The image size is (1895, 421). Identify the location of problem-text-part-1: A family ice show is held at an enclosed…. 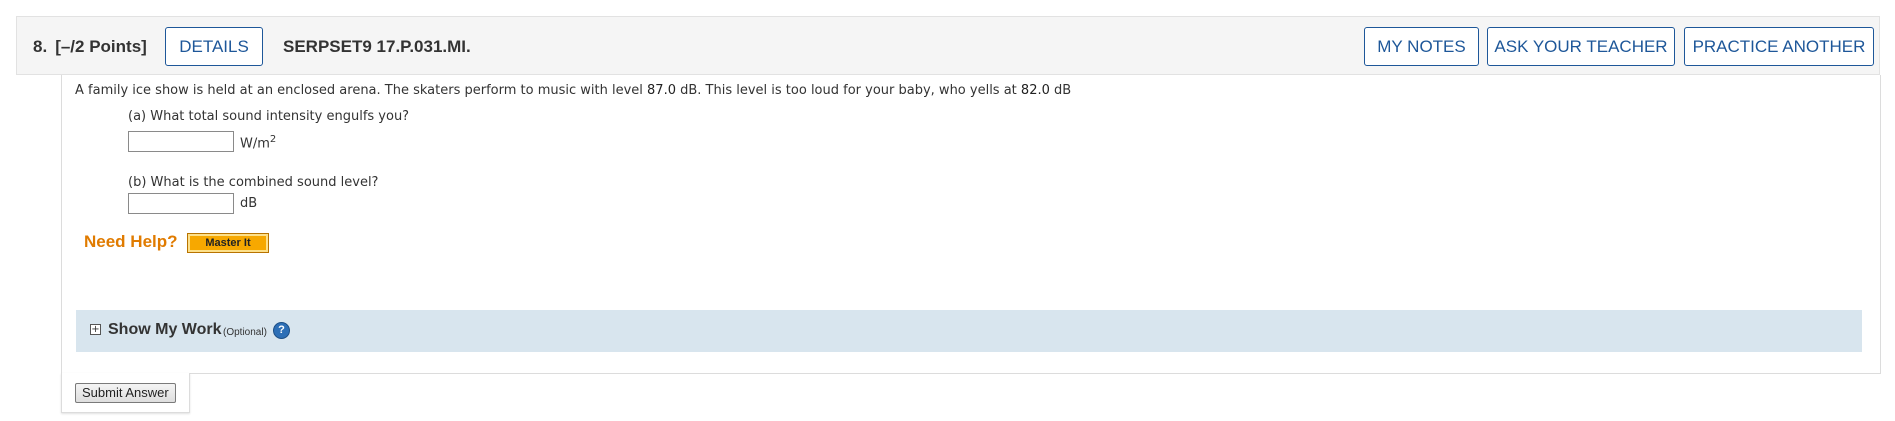
(361, 90).